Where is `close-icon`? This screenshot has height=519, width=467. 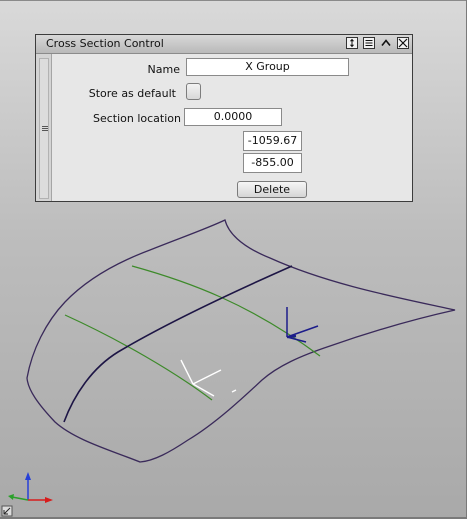
close-icon is located at coordinates (403, 43).